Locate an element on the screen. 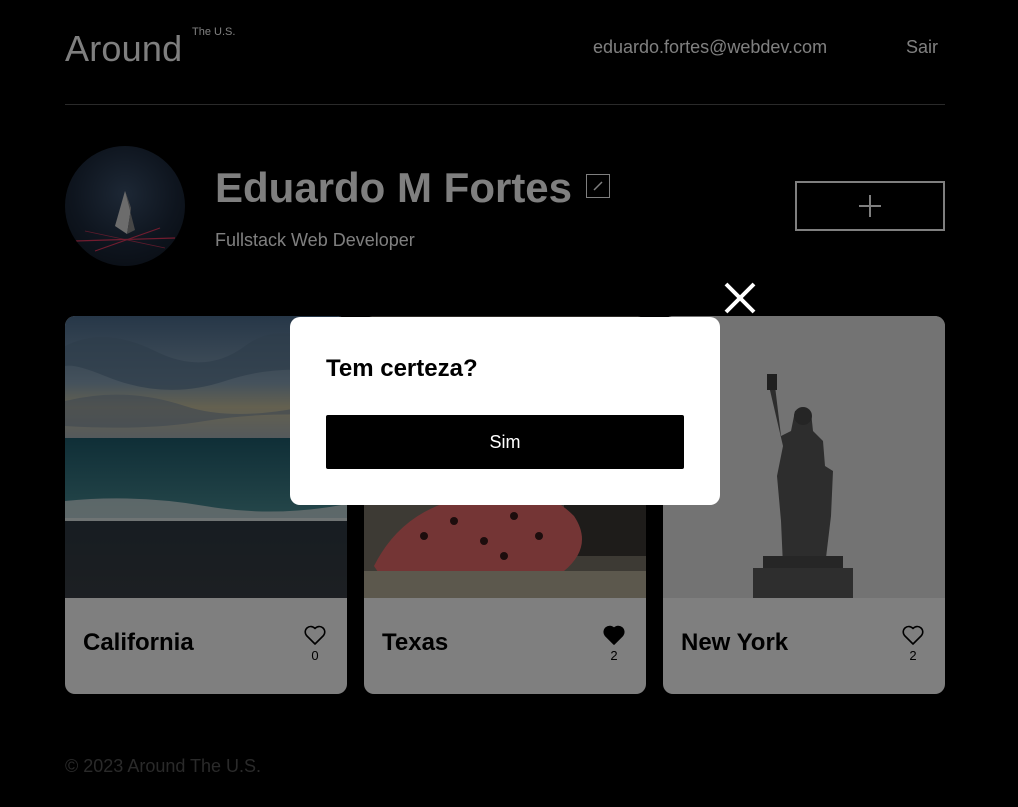 The height and width of the screenshot is (807, 1018). popup-title: Tem certeza? is located at coordinates (402, 368).